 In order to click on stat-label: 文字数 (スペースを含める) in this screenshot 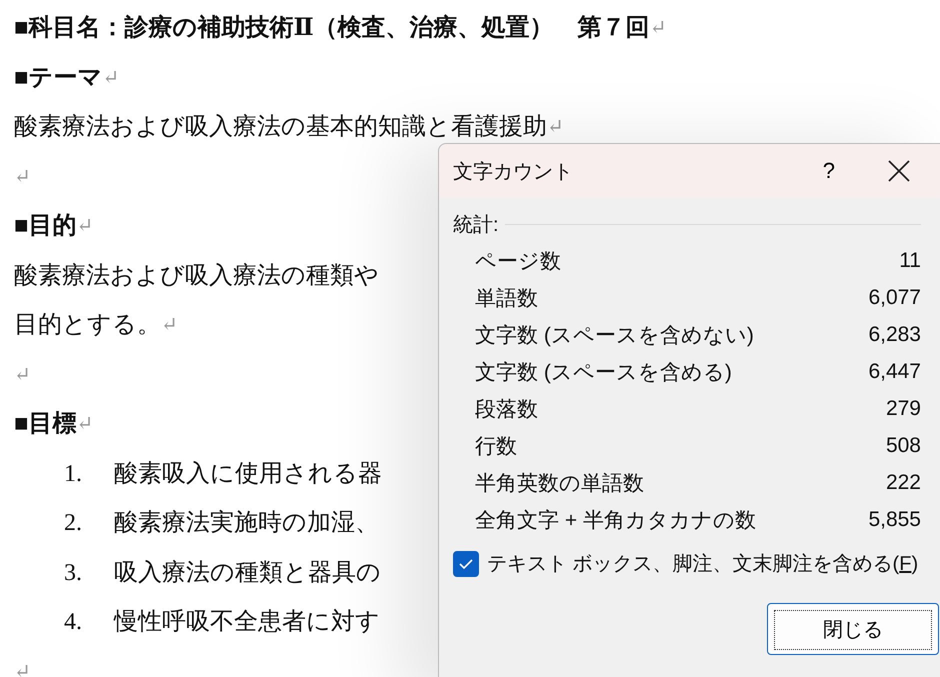, I will do `click(603, 373)`.